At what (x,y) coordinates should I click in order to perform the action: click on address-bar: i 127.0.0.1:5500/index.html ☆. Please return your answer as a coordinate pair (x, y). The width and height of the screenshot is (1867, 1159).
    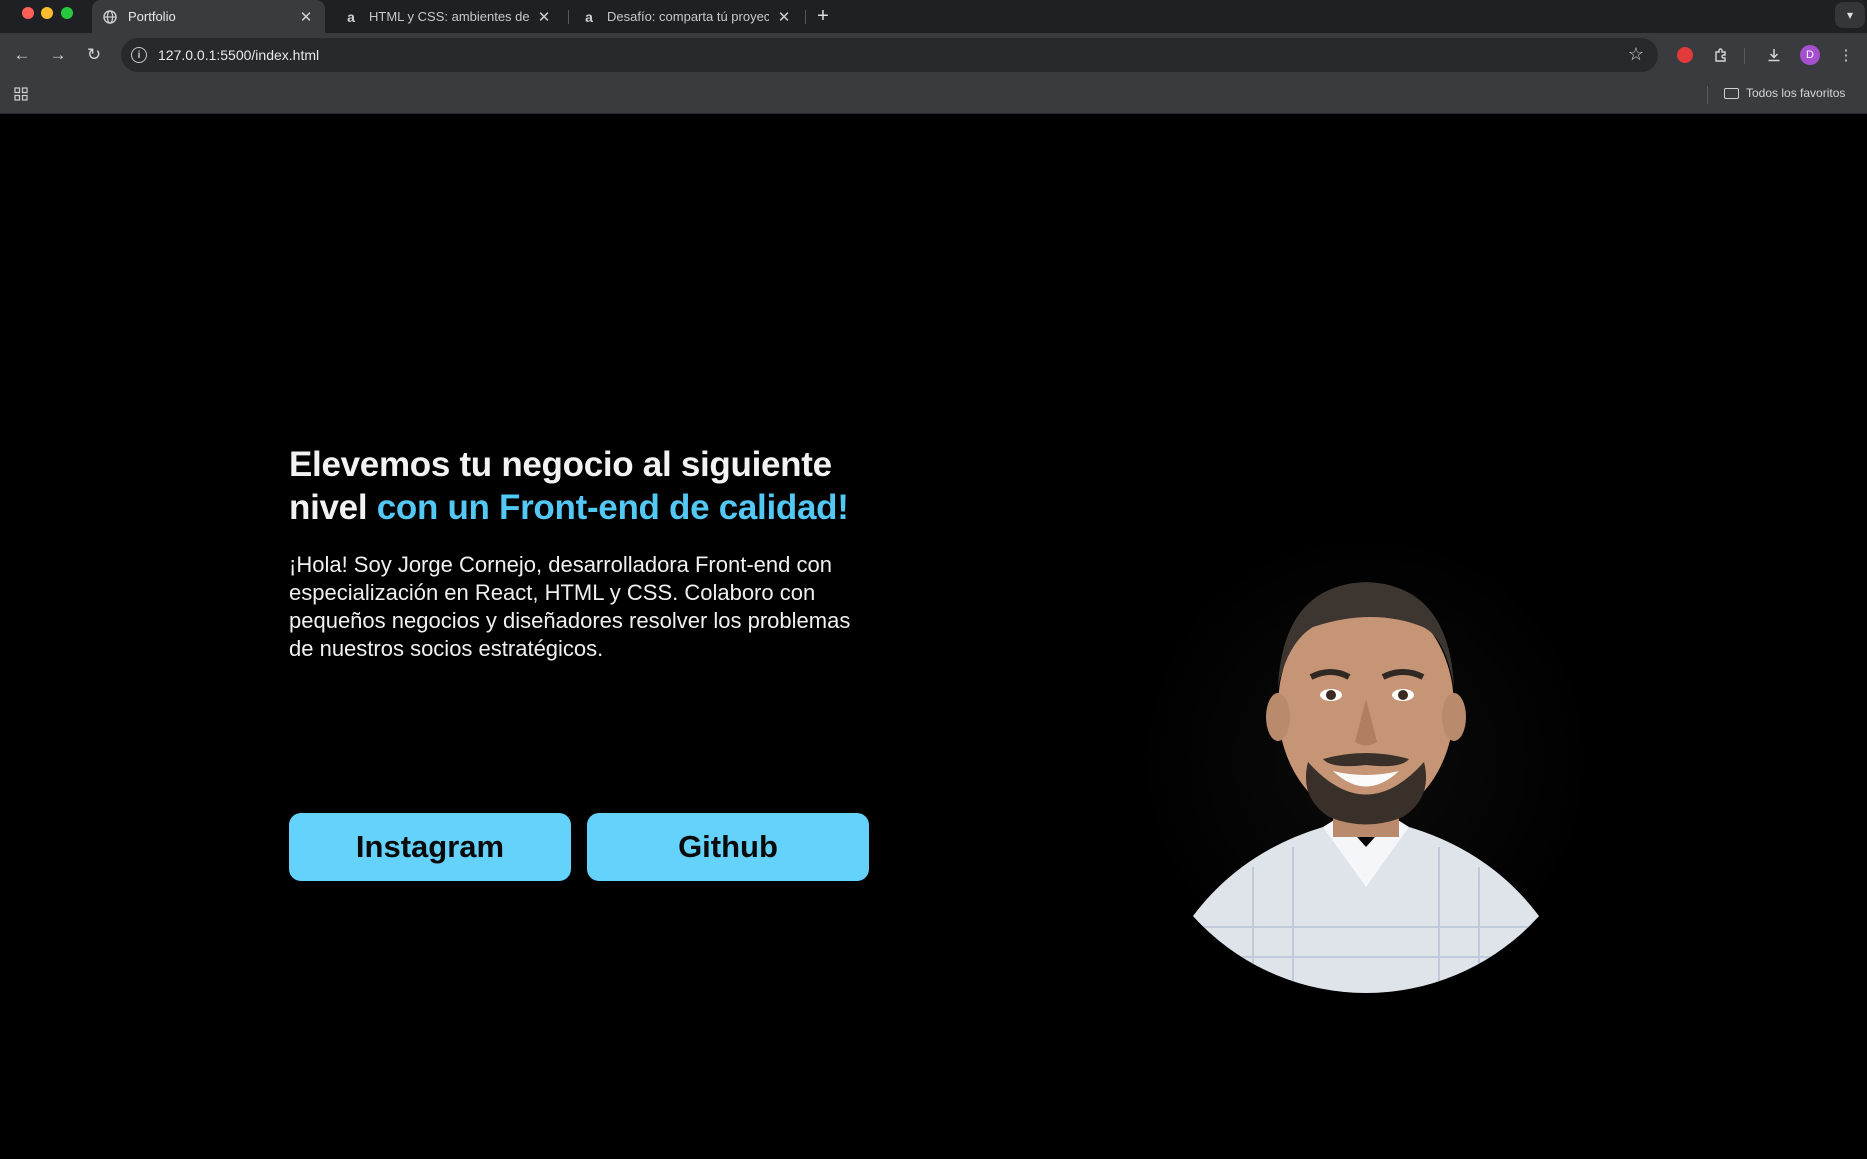
    Looking at the image, I should click on (889, 55).